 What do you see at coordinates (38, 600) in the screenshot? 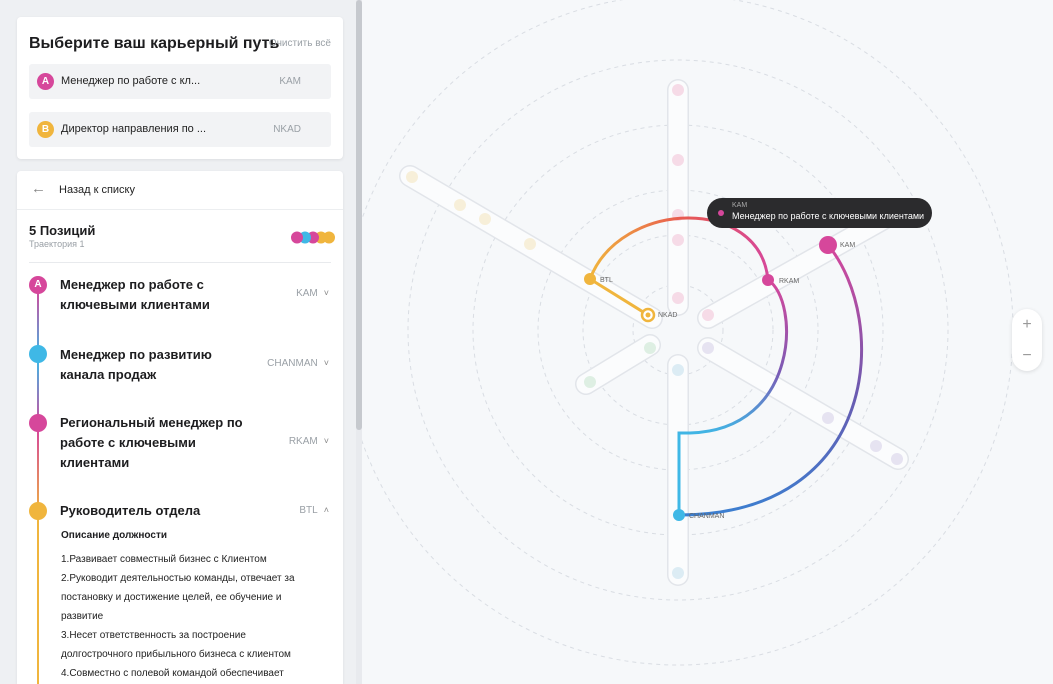
I see `timeline-segment` at bounding box center [38, 600].